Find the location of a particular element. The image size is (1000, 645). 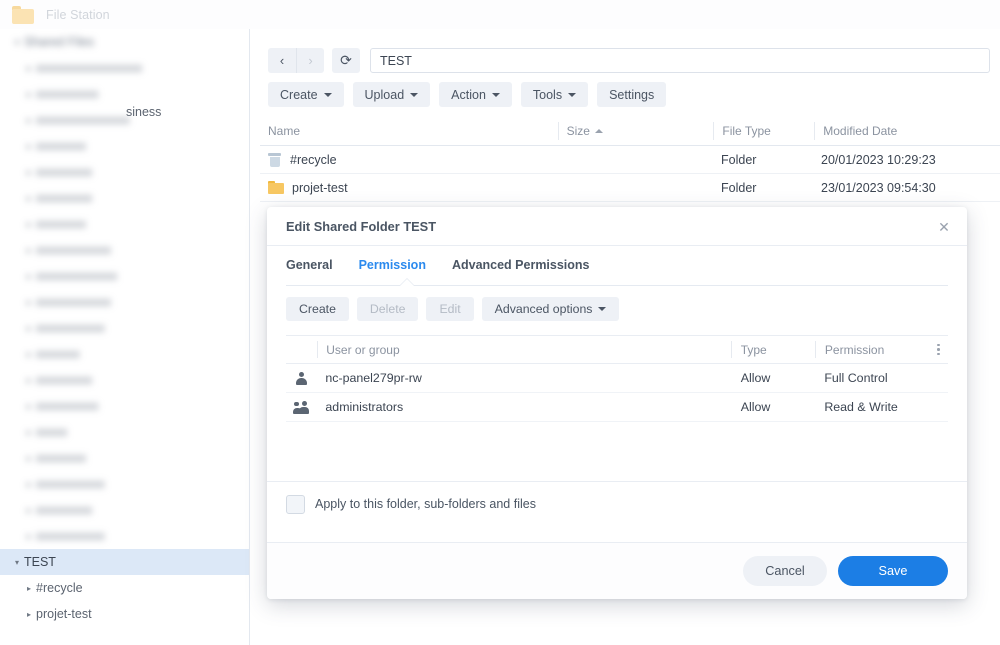

active-tab-indicator is located at coordinates (407, 282).